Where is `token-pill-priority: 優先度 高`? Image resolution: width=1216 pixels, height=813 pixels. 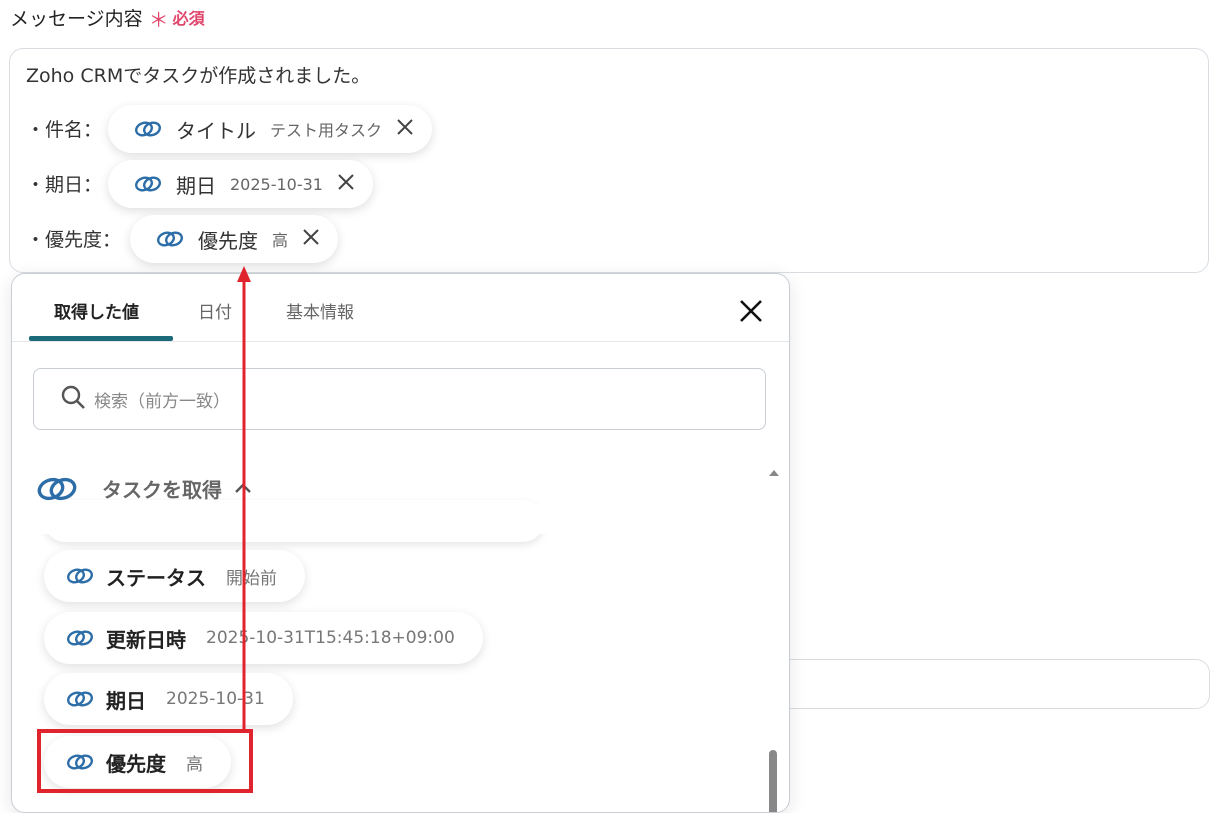 token-pill-priority: 優先度 高 is located at coordinates (234, 239).